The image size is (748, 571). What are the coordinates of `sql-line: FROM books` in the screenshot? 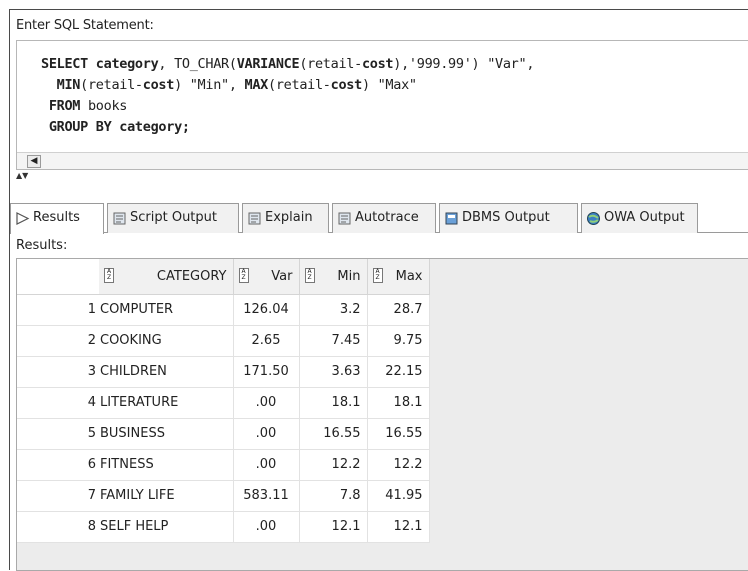 It's located at (287, 106).